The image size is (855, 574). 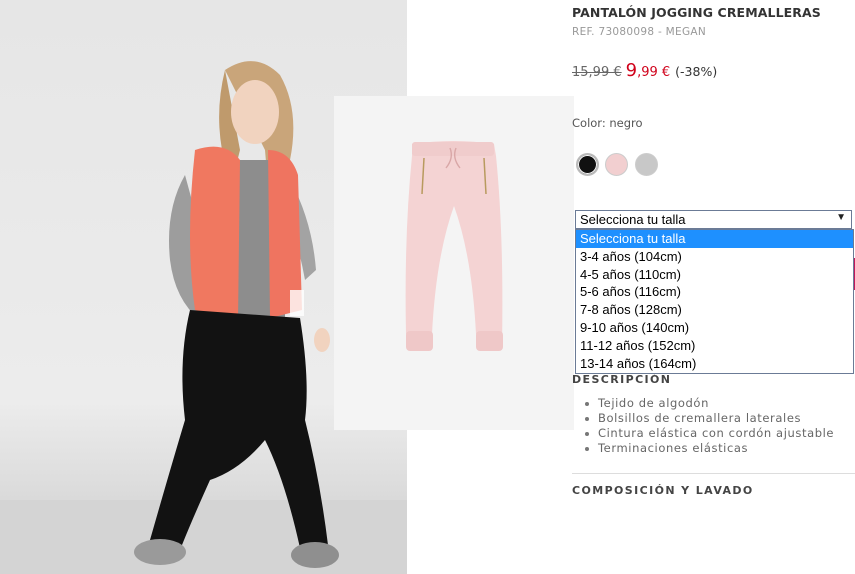 I want to click on size-option: 11-12 años (152cm), so click(x=714, y=346).